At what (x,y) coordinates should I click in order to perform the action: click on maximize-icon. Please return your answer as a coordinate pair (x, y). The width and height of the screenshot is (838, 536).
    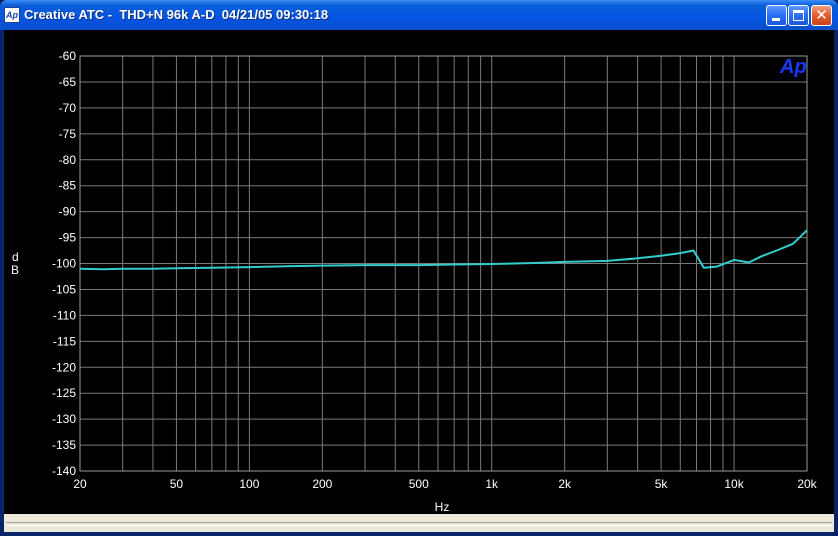
    Looking at the image, I should click on (798, 15).